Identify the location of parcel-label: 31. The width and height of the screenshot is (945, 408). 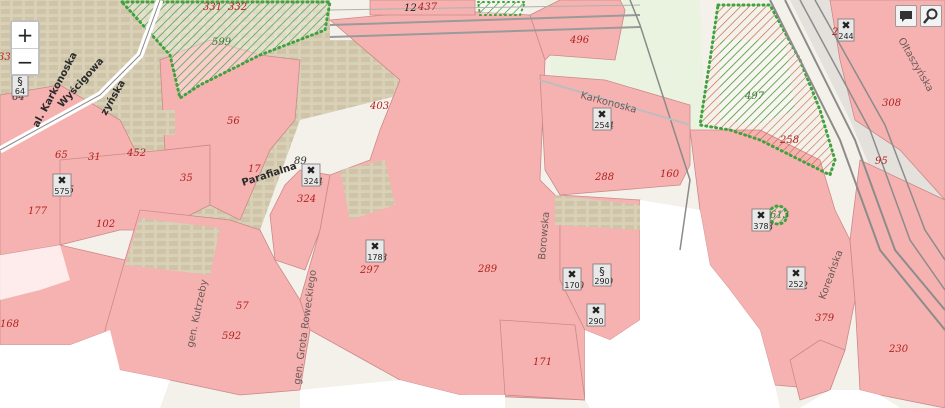
(94, 157).